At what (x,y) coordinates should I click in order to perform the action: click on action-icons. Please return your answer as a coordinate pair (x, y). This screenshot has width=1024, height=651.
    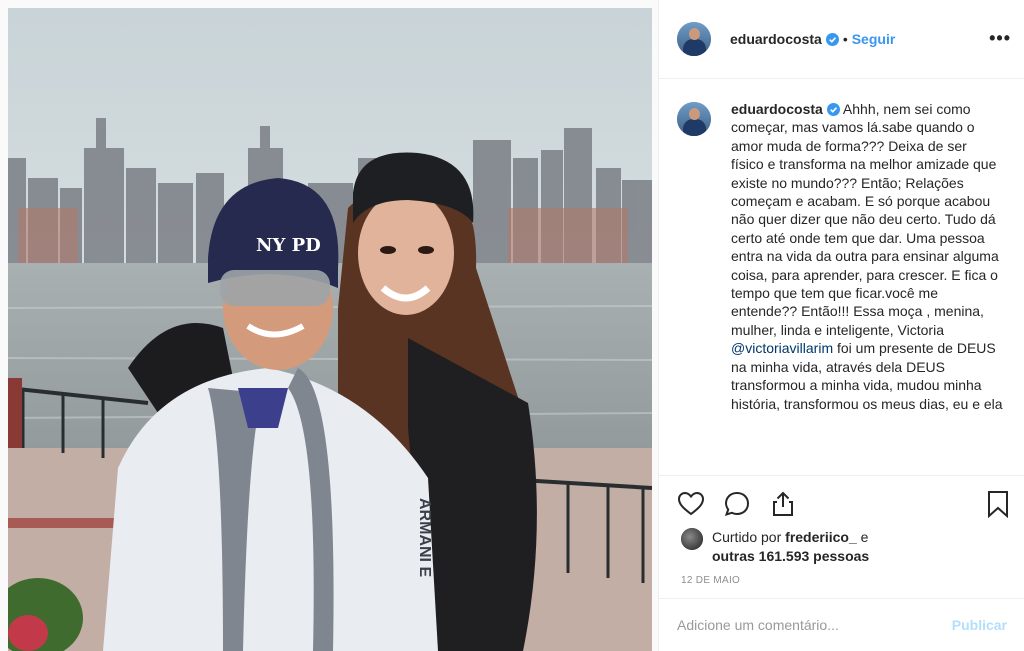
    Looking at the image, I should click on (737, 504).